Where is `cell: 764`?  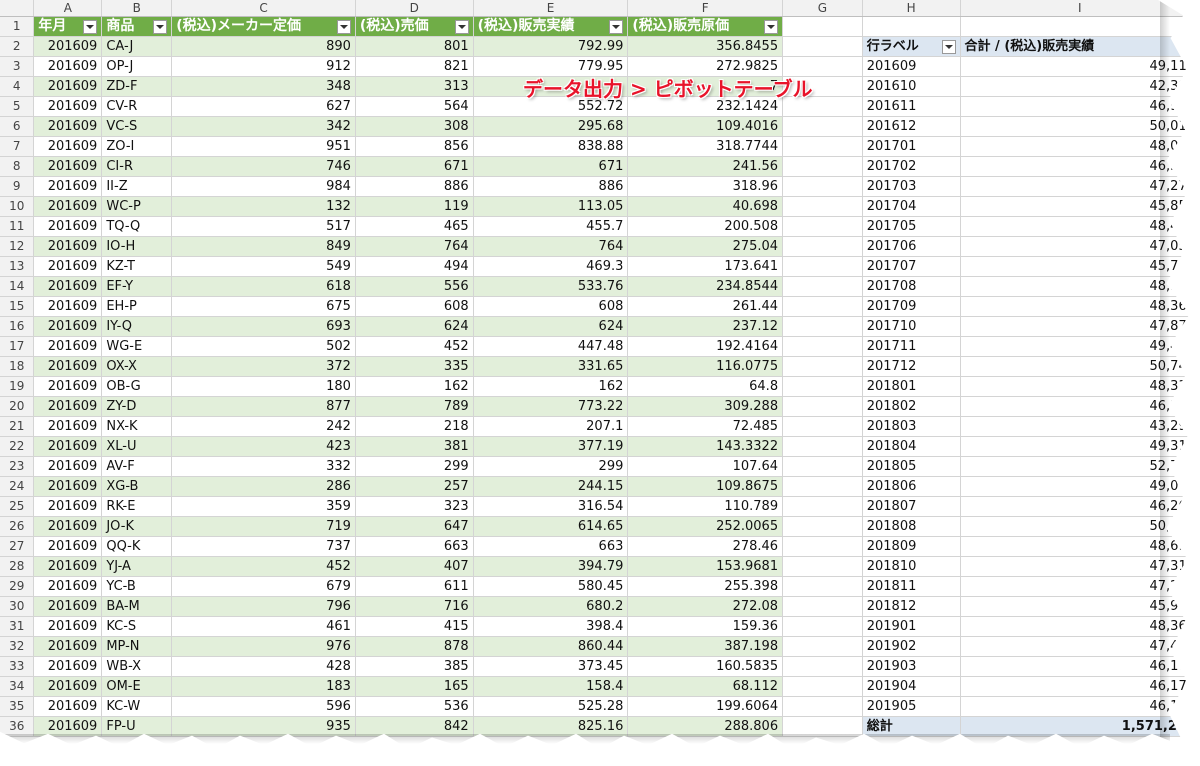 cell: 764 is located at coordinates (551, 246).